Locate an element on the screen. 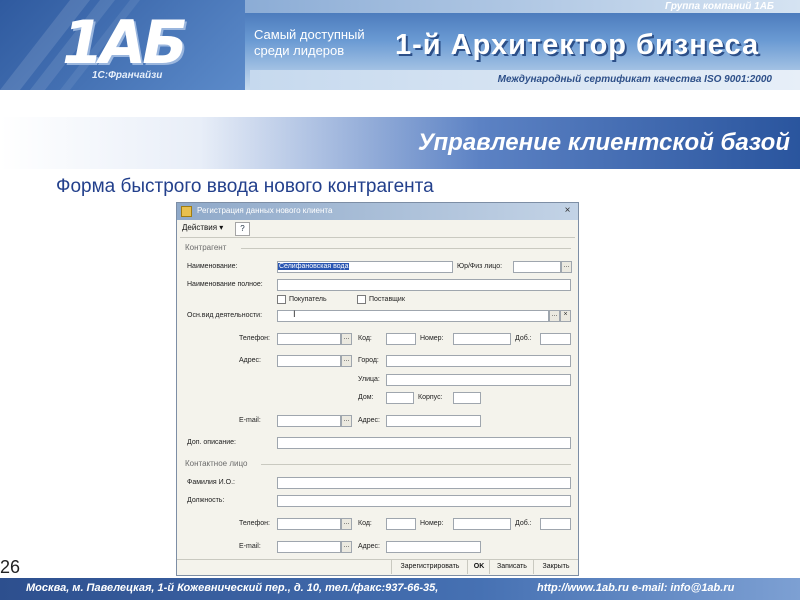 The height and width of the screenshot is (600, 800). contact-phone-label: Телефон: is located at coordinates (254, 523).